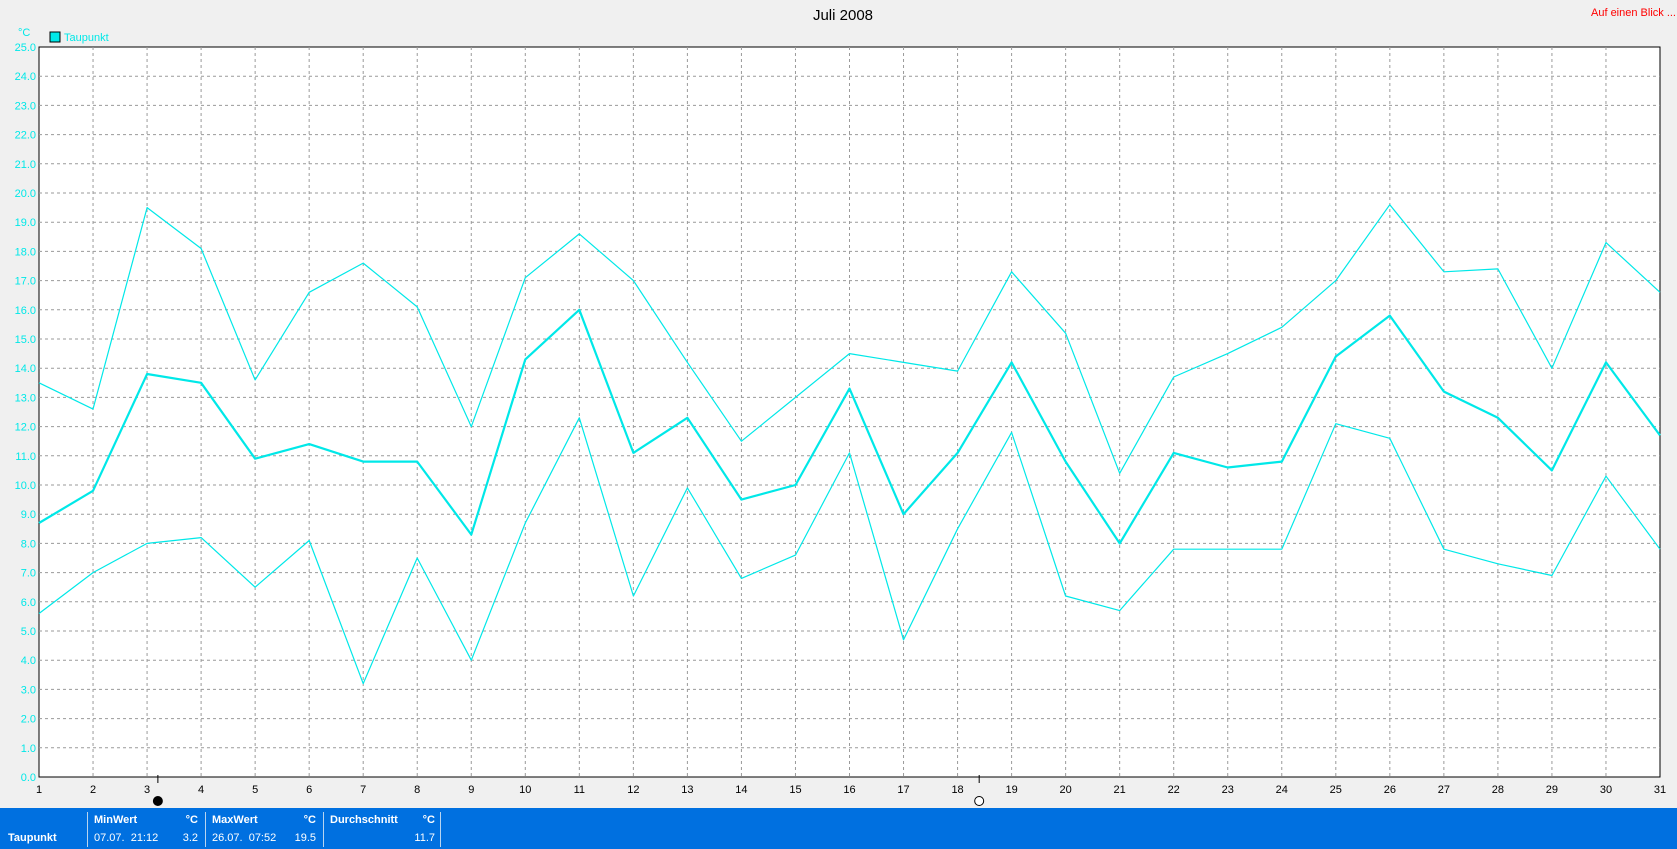 The image size is (1677, 849). What do you see at coordinates (32, 838) in the screenshot?
I see `stats-series-label: Taupunkt` at bounding box center [32, 838].